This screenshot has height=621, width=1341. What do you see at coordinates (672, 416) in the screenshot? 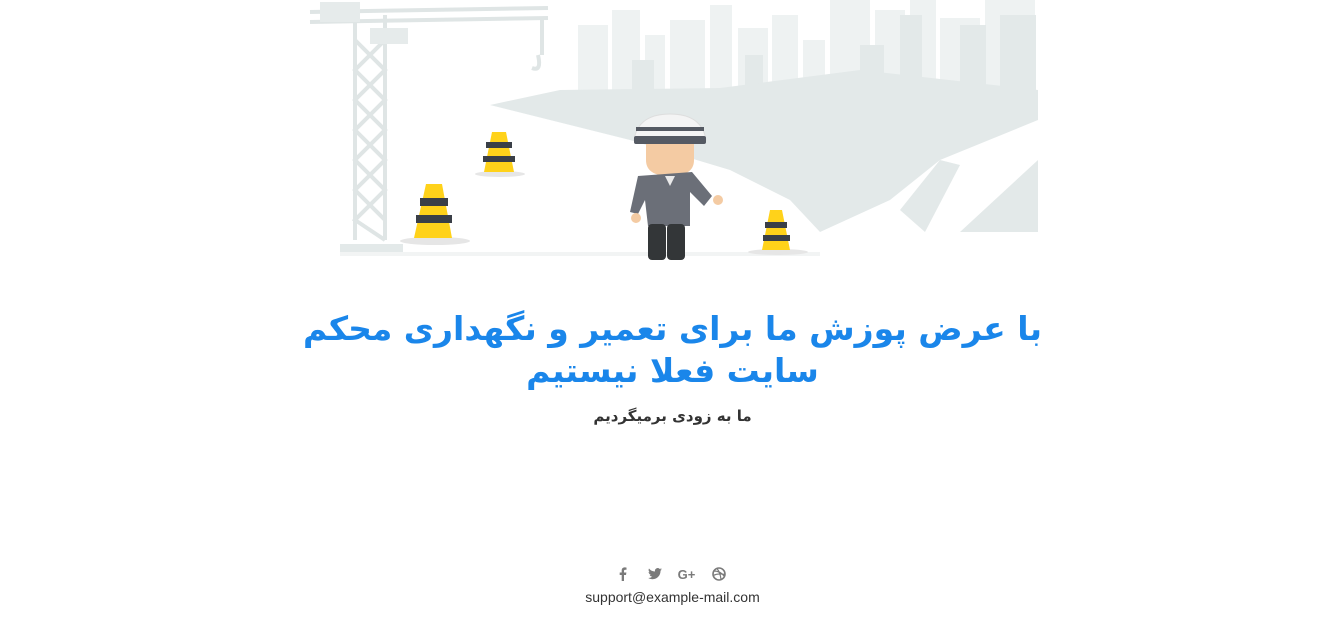
I see `page-subtitle: ما به زودی برمیگردیم` at bounding box center [672, 416].